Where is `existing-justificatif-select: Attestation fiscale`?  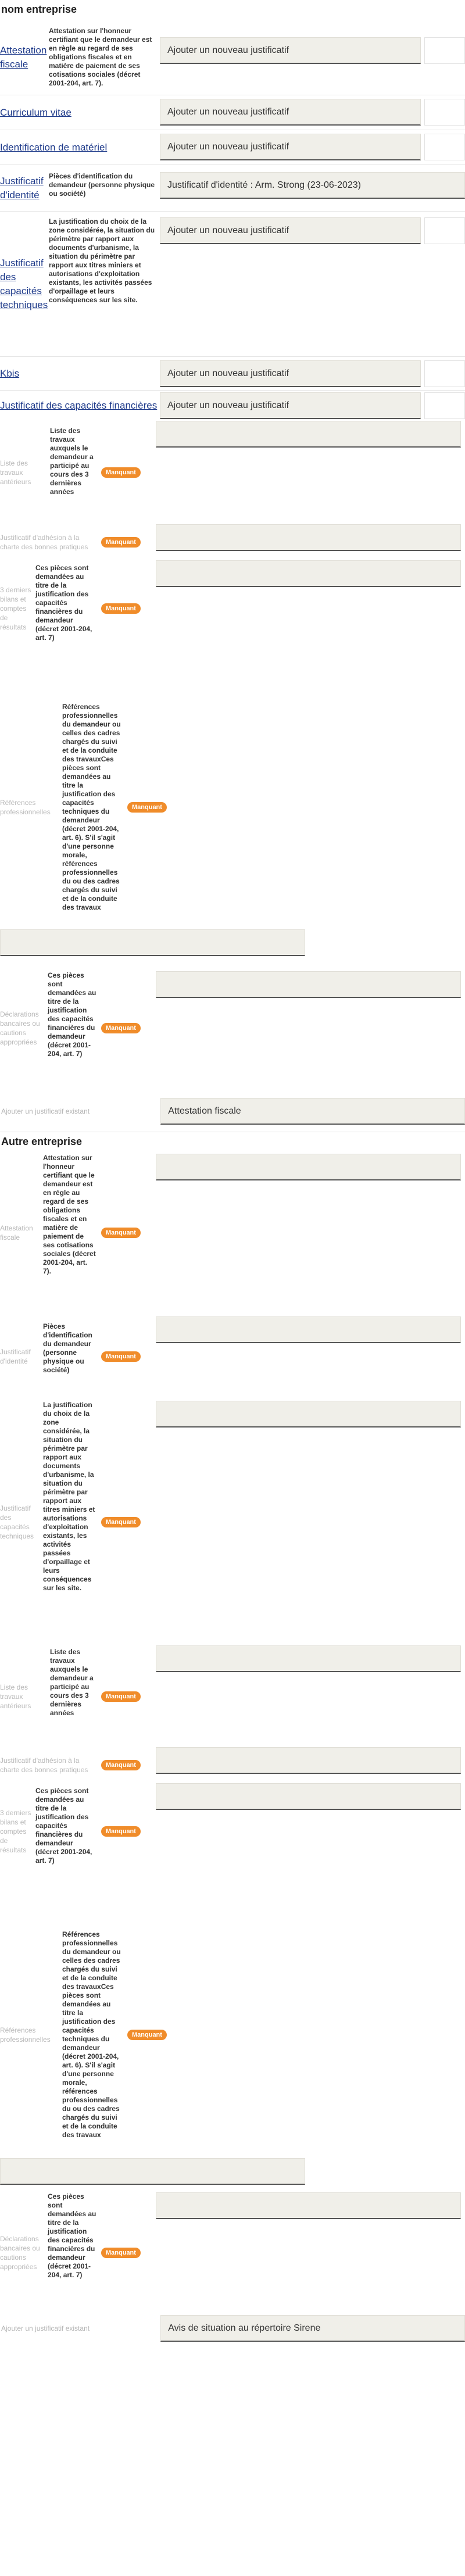
existing-justificatif-select: Attestation fiscale is located at coordinates (312, 1111).